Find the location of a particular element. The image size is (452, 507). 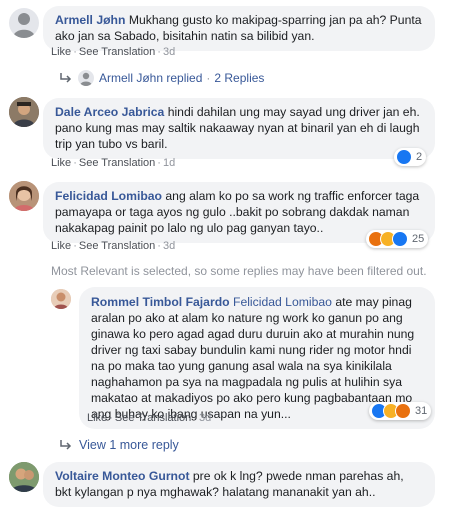

angry-reaction-icon is located at coordinates (403, 411).